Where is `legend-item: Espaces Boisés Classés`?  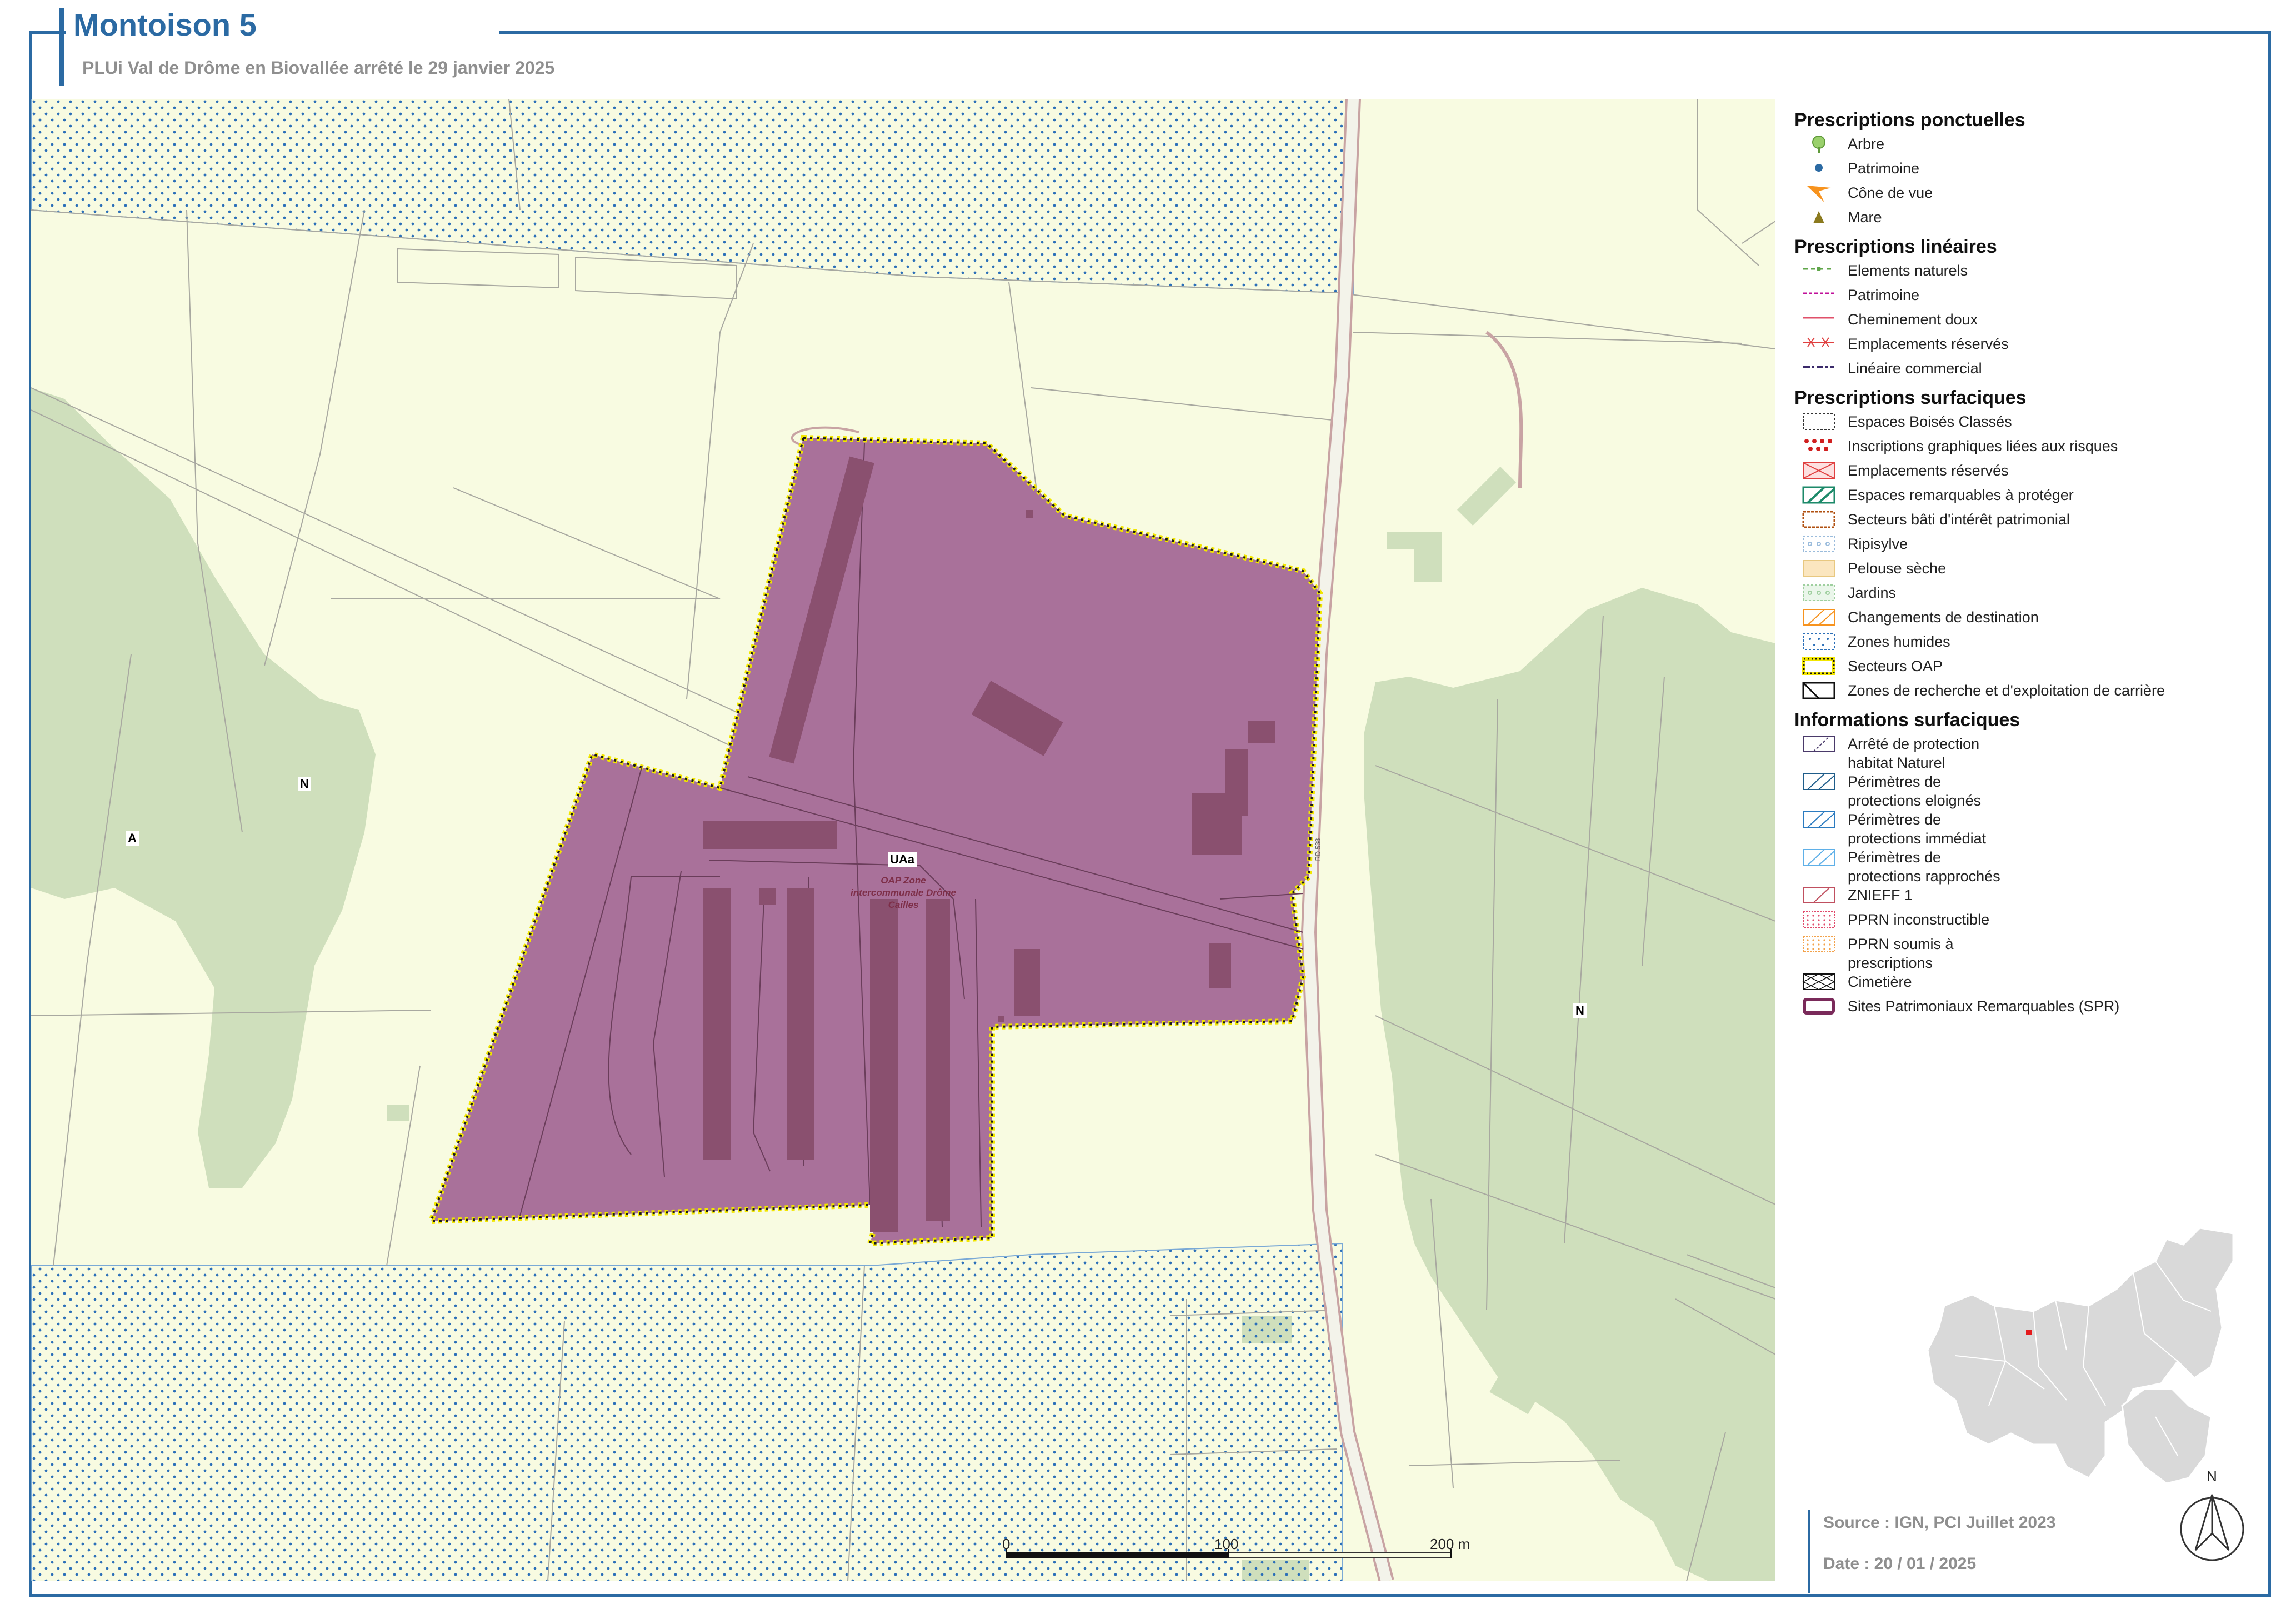
legend-item: Espaces Boisés Classés is located at coordinates (2027, 424).